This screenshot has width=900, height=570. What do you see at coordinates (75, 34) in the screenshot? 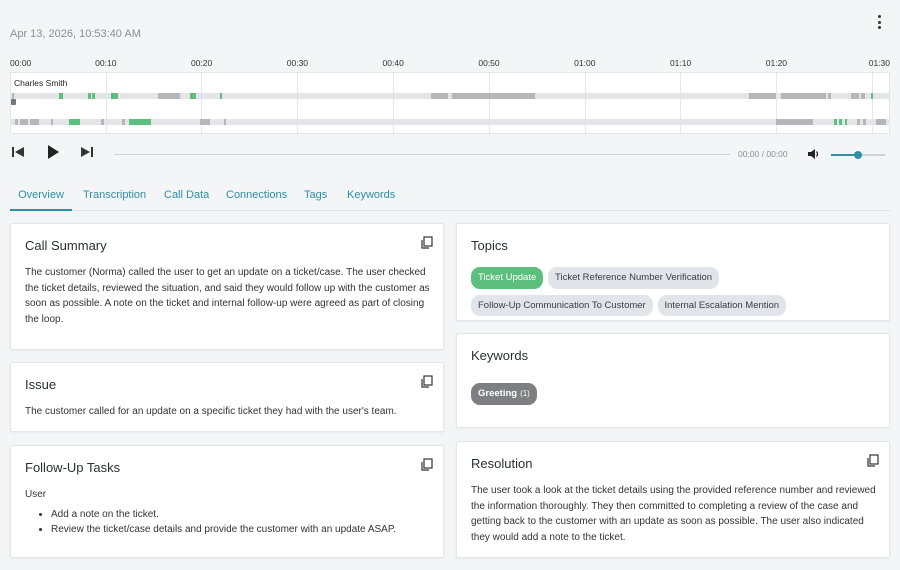
I see `call-timestamp: Apr 13, 2026, 10:53:40 AM` at bounding box center [75, 34].